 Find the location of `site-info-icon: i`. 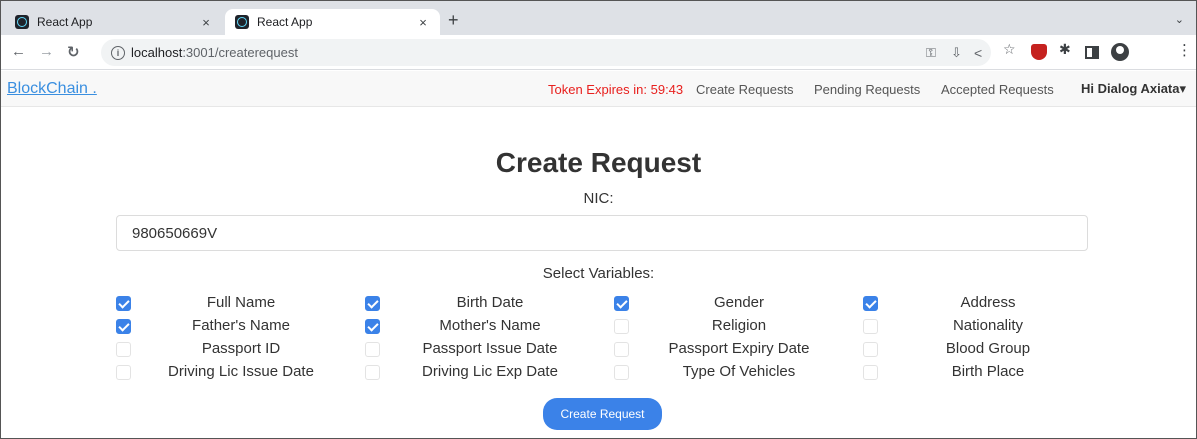

site-info-icon: i is located at coordinates (118, 52).